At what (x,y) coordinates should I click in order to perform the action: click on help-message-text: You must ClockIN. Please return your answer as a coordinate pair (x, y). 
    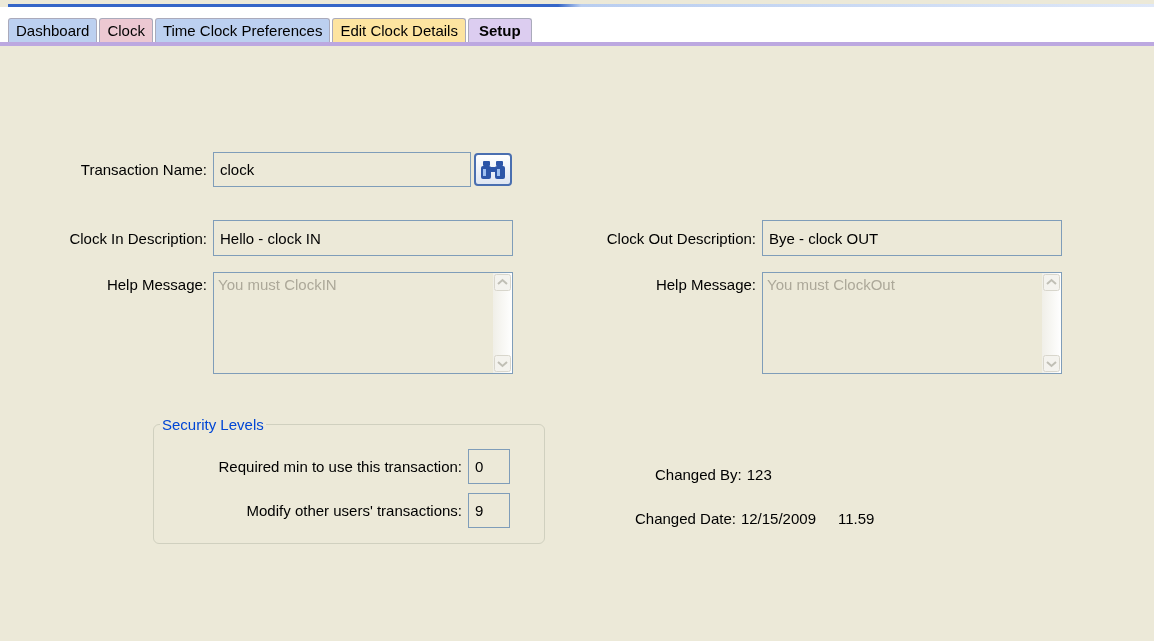
    Looking at the image, I should click on (277, 285).